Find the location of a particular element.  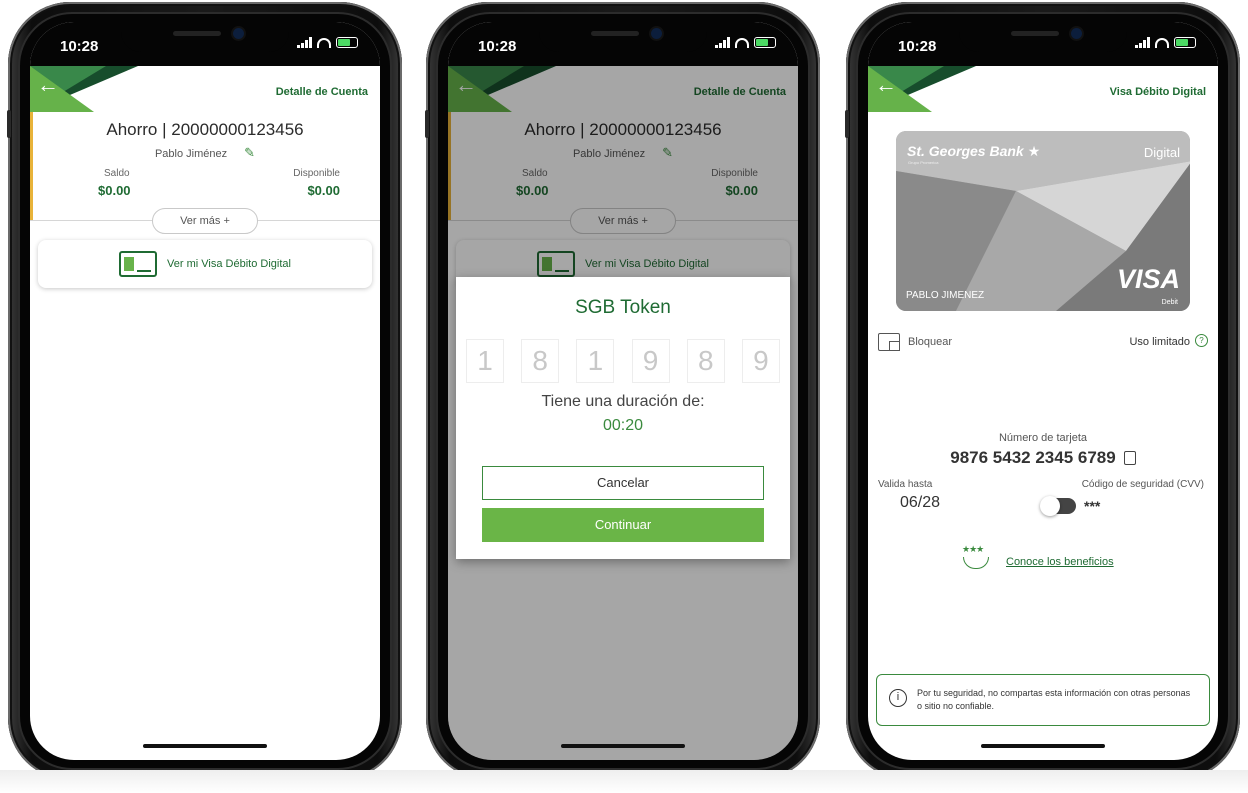

bank-name: St. Georges Bank ★ is located at coordinates (973, 151).